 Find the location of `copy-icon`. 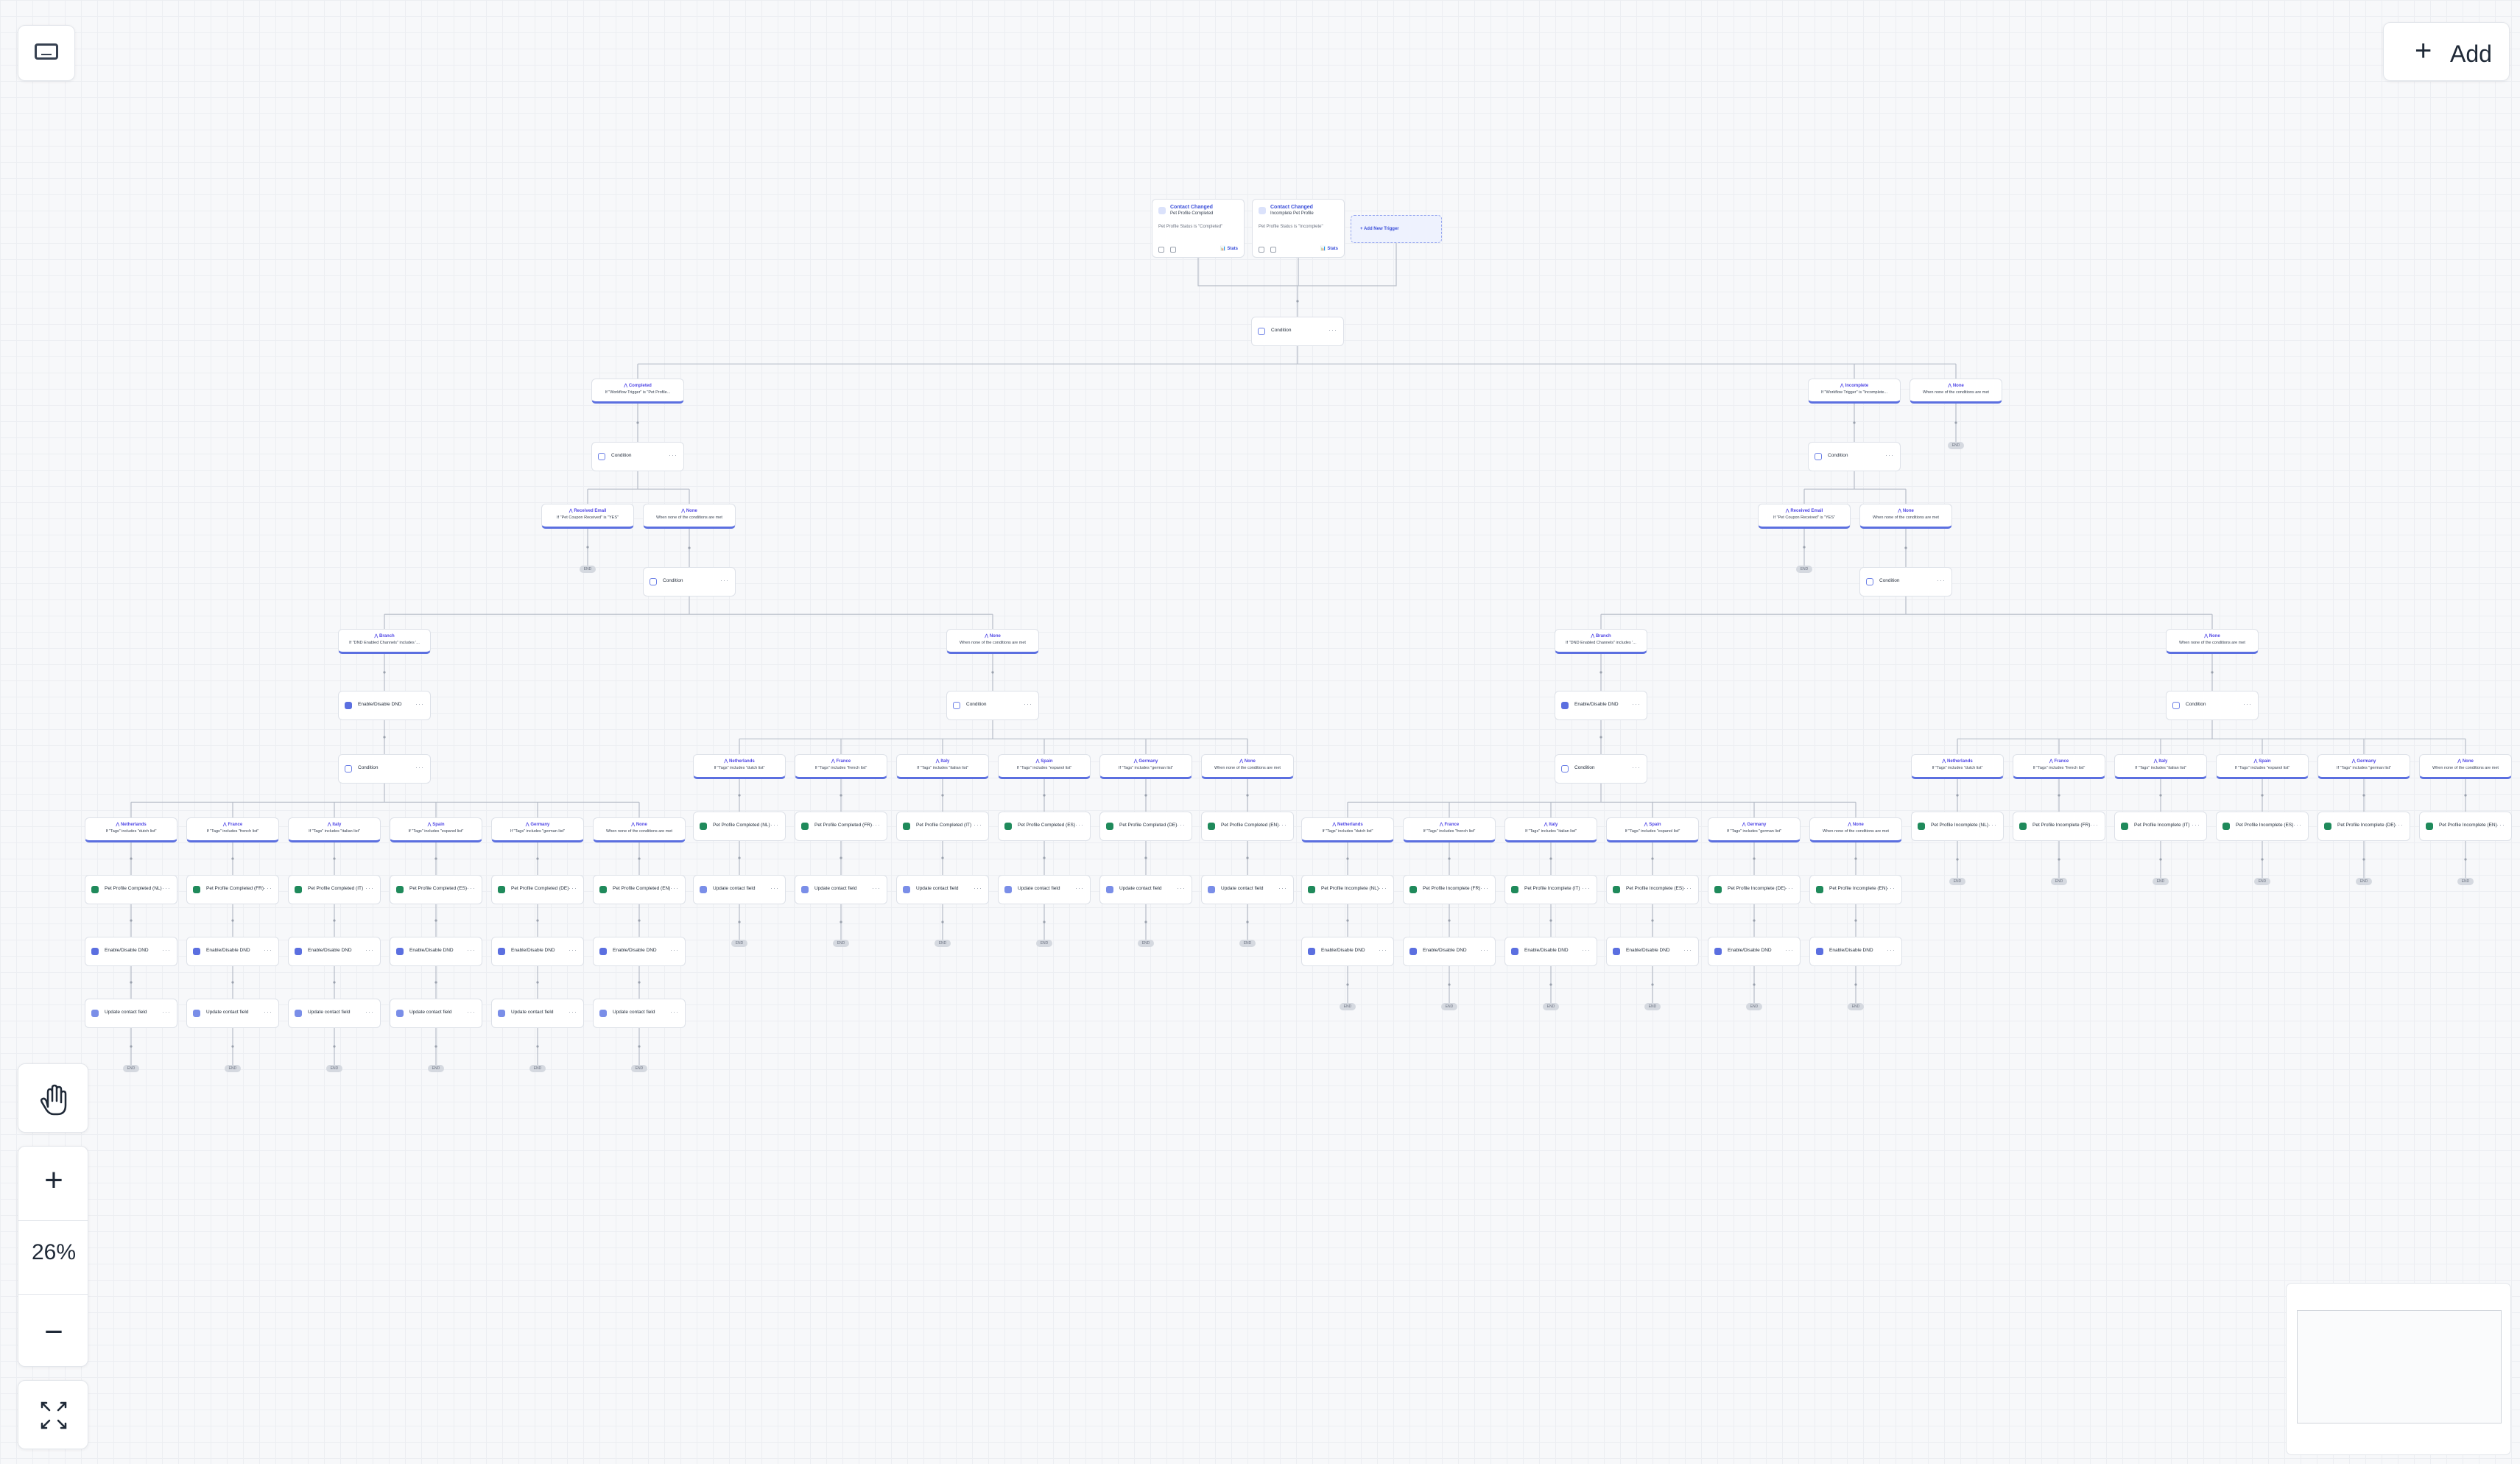

copy-icon is located at coordinates (1262, 250).